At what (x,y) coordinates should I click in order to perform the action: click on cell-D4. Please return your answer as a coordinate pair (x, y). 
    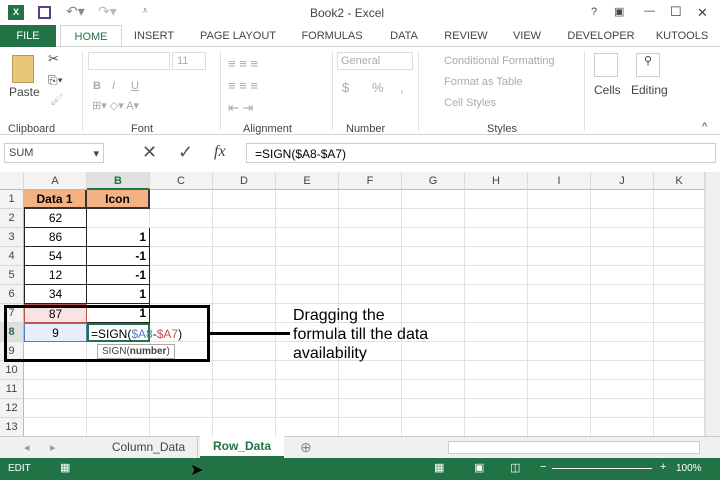
    Looking at the image, I should click on (244, 256).